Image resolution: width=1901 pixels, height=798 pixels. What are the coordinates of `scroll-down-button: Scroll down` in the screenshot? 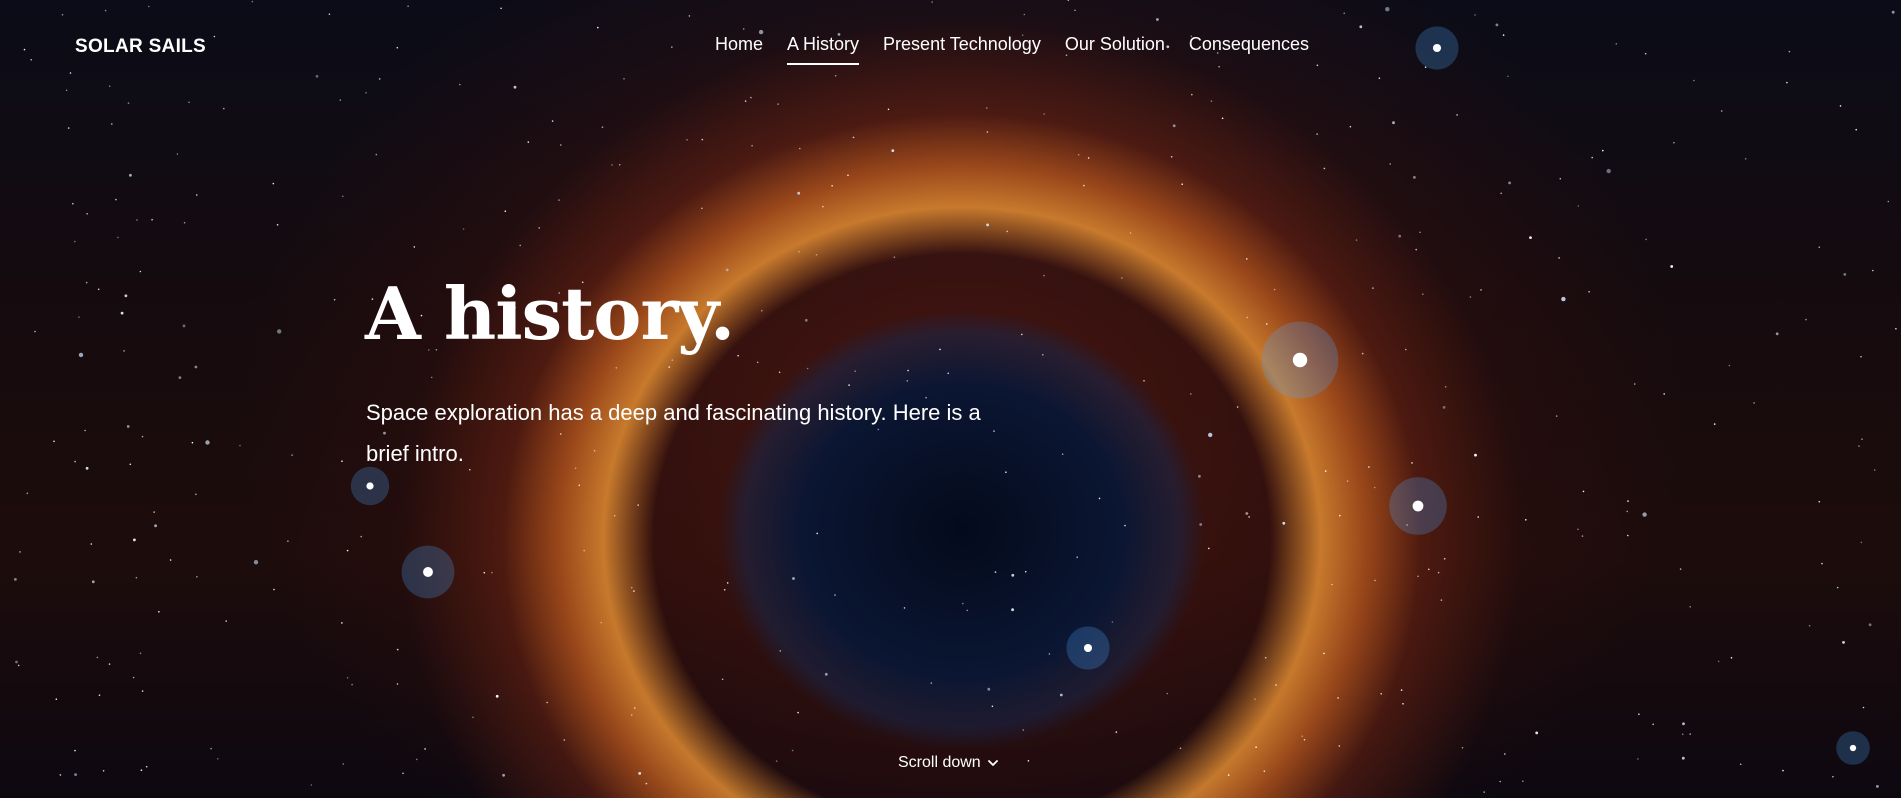 It's located at (948, 763).